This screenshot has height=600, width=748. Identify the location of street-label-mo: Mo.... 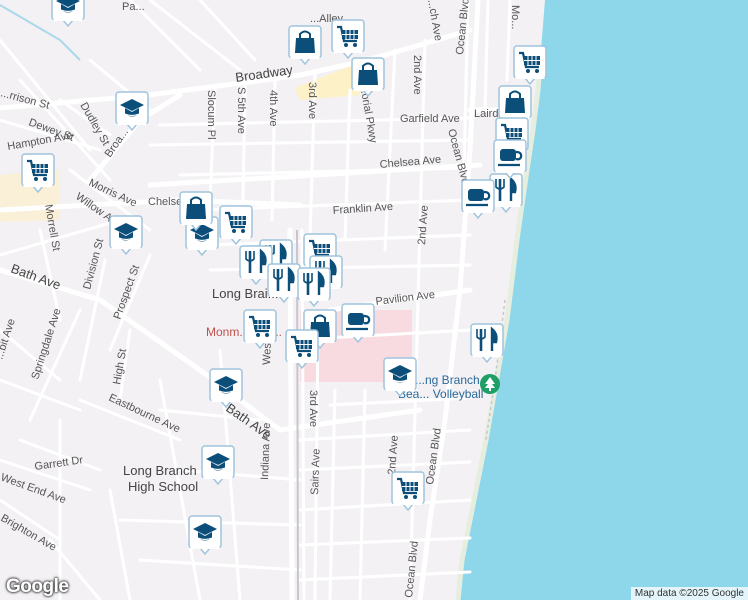
(515, 17).